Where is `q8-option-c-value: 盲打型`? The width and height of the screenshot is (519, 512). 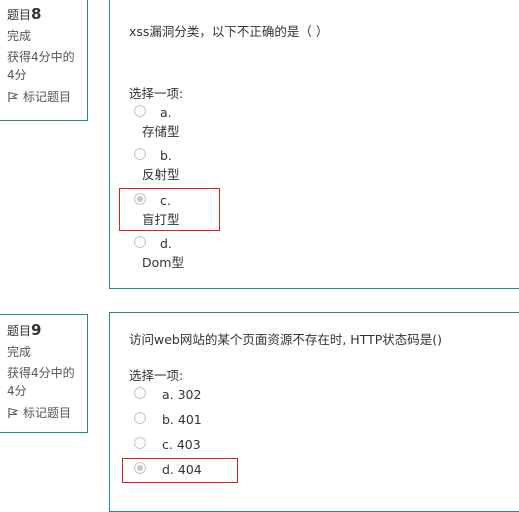
q8-option-c-value: 盲打型 is located at coordinates (161, 219).